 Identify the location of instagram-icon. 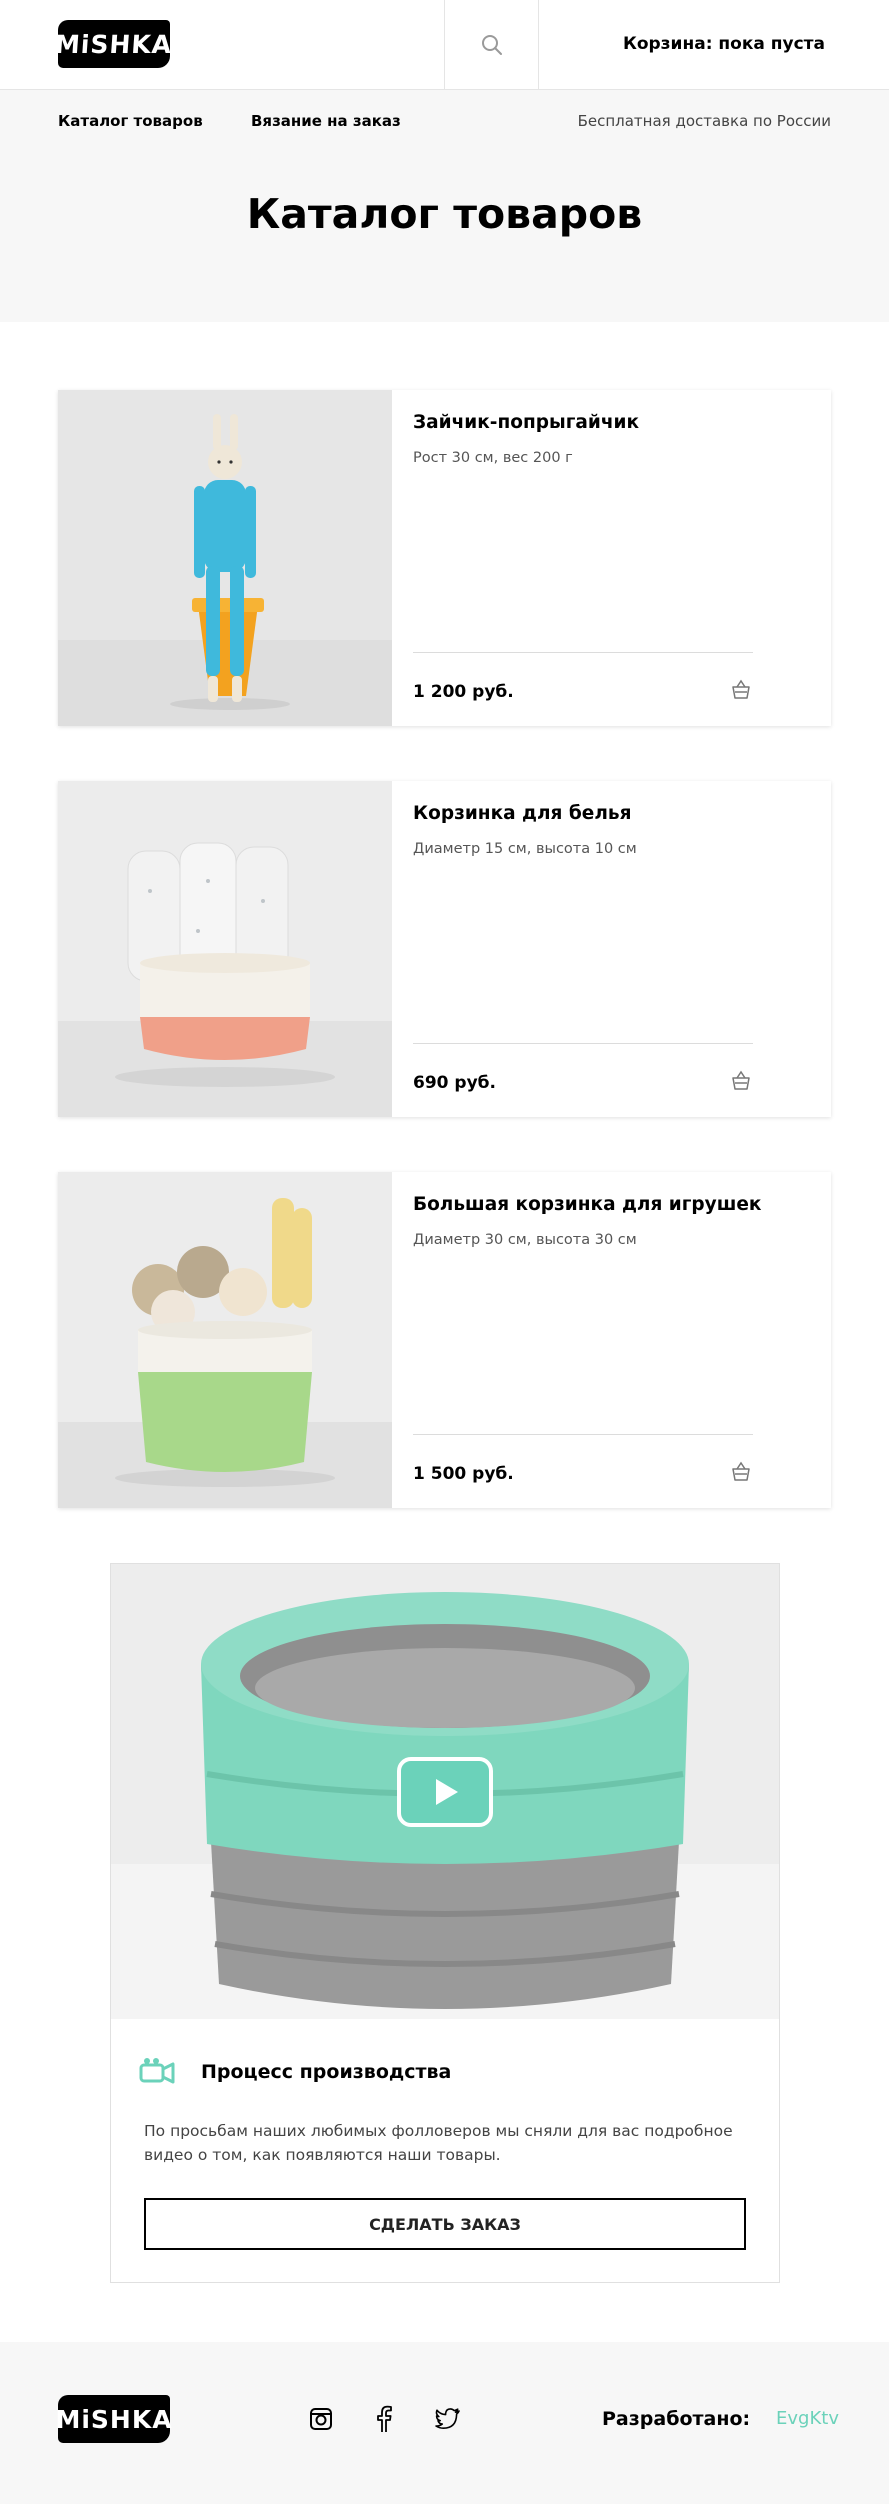
(321, 2419).